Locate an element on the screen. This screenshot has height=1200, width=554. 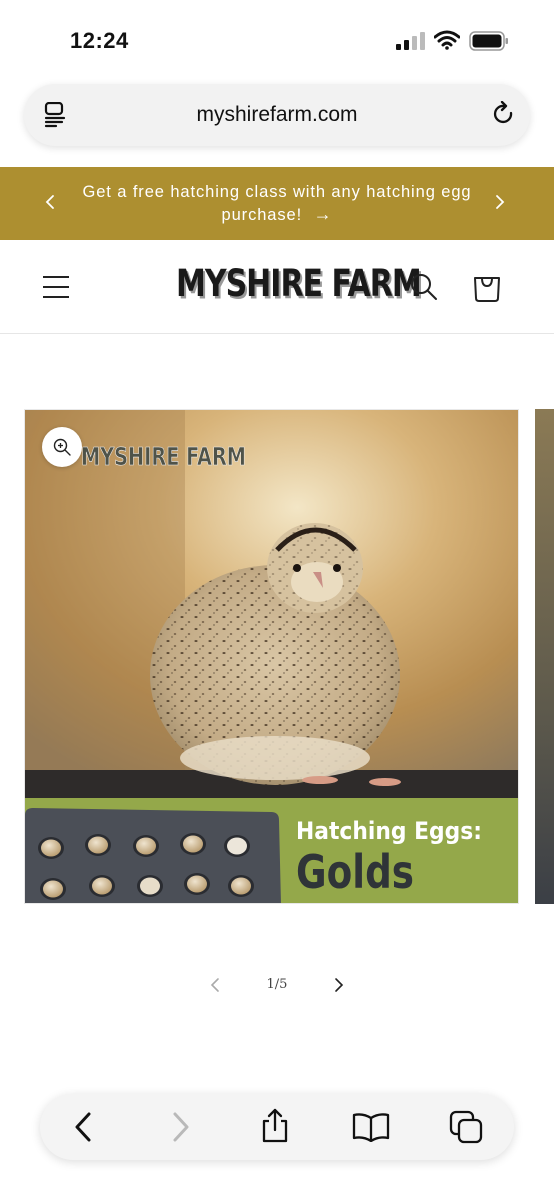
browser-toolbar is located at coordinates (277, 1127).